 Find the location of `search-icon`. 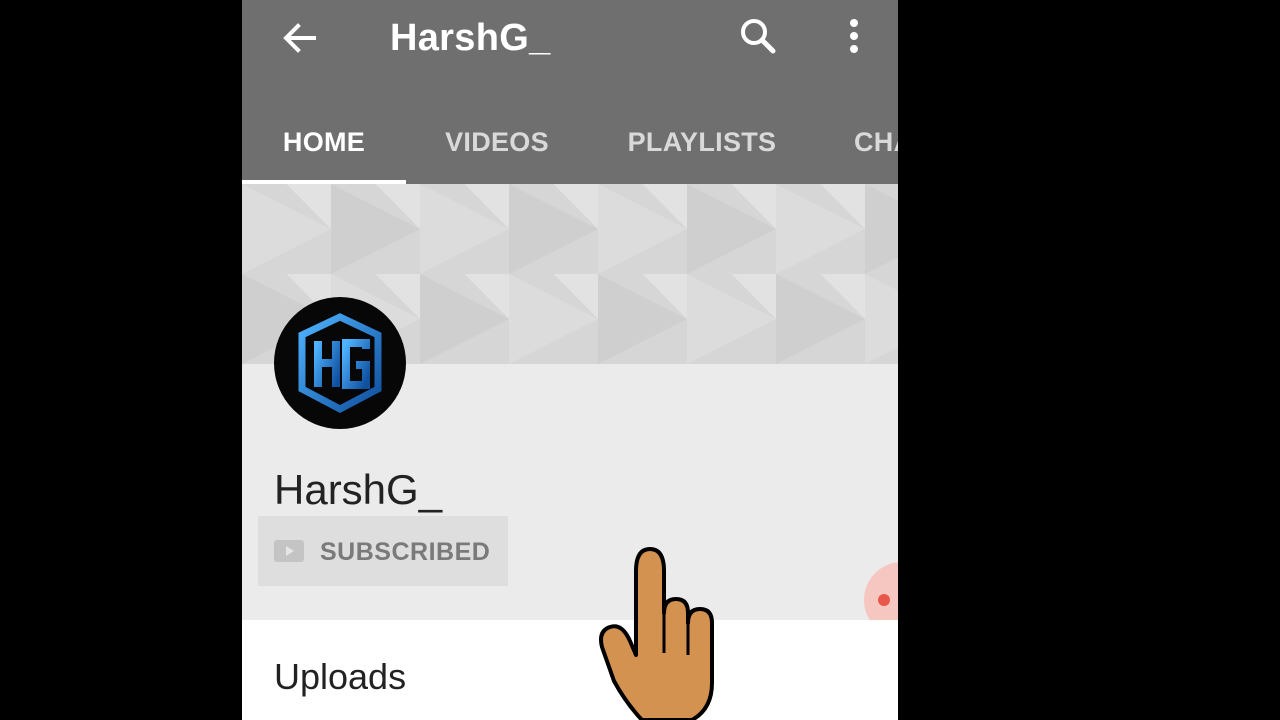

search-icon is located at coordinates (758, 36).